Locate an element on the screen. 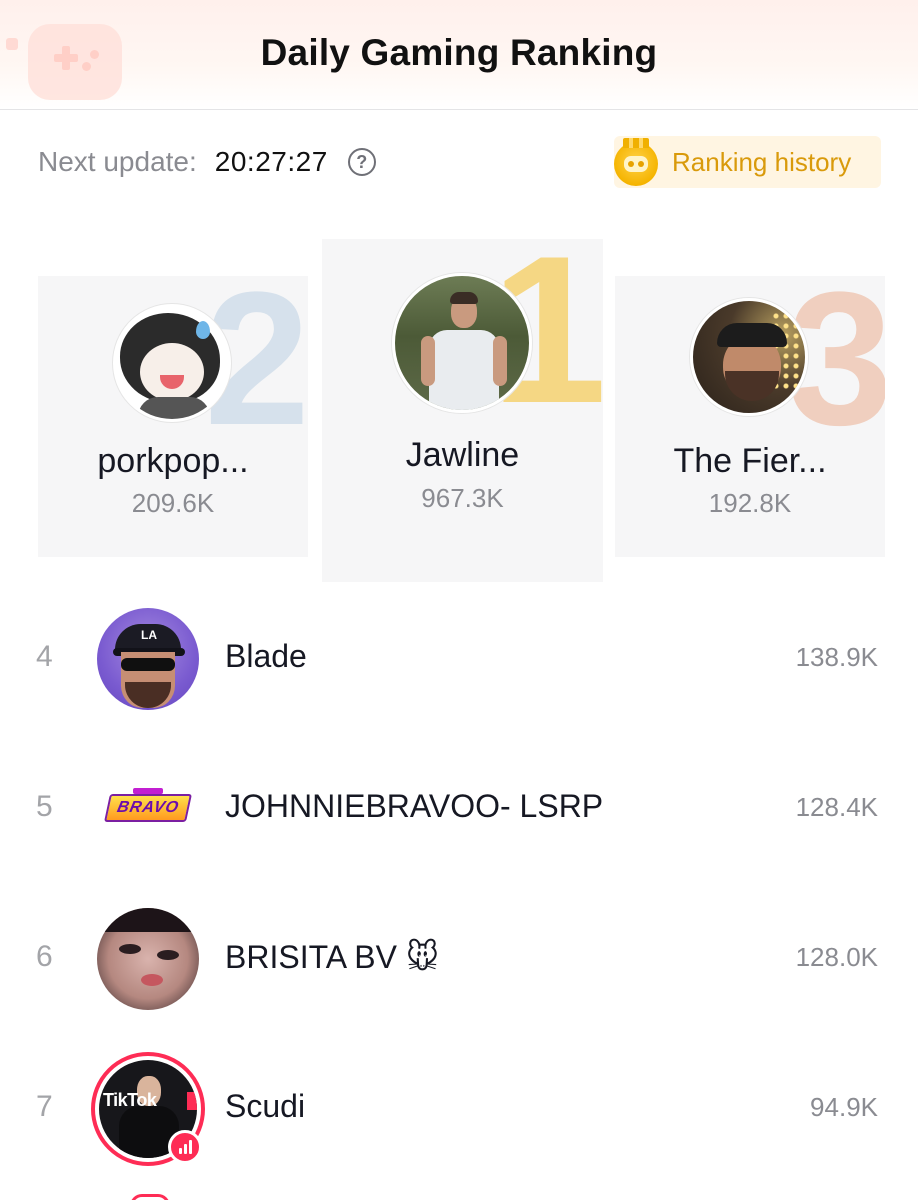 Image resolution: width=918 pixels, height=1200 pixels. list-item-score: 94.9K is located at coordinates (844, 1107).